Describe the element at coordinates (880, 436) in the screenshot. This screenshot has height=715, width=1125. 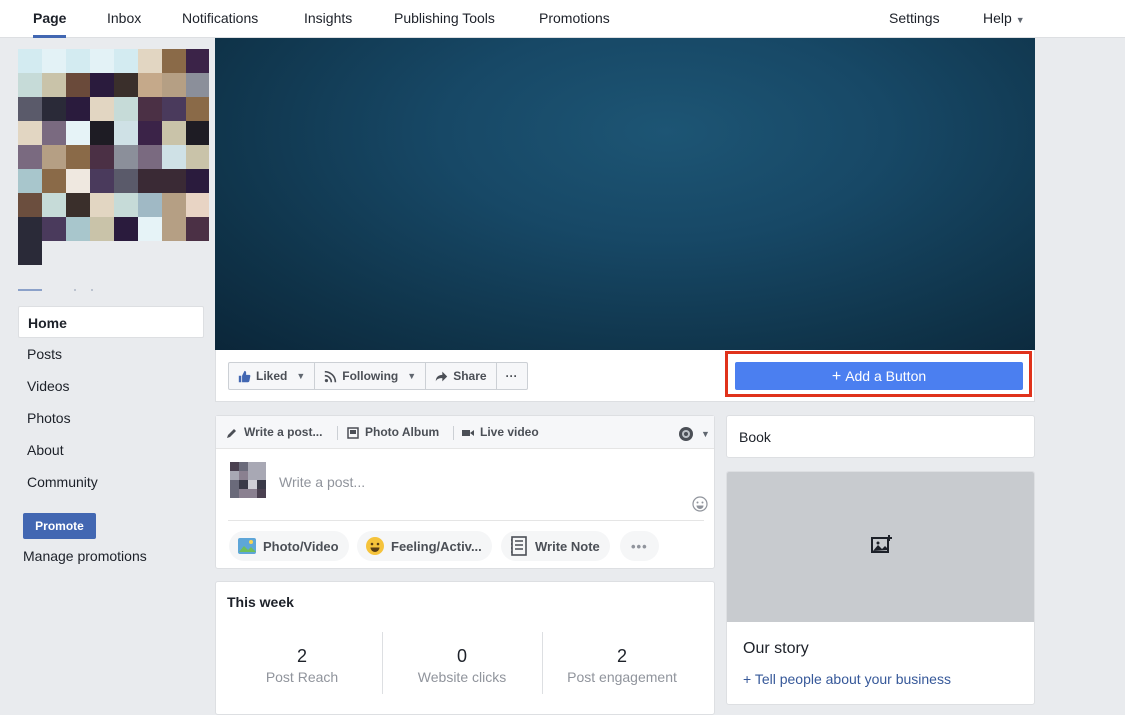
I see `book-button: Book` at that location.